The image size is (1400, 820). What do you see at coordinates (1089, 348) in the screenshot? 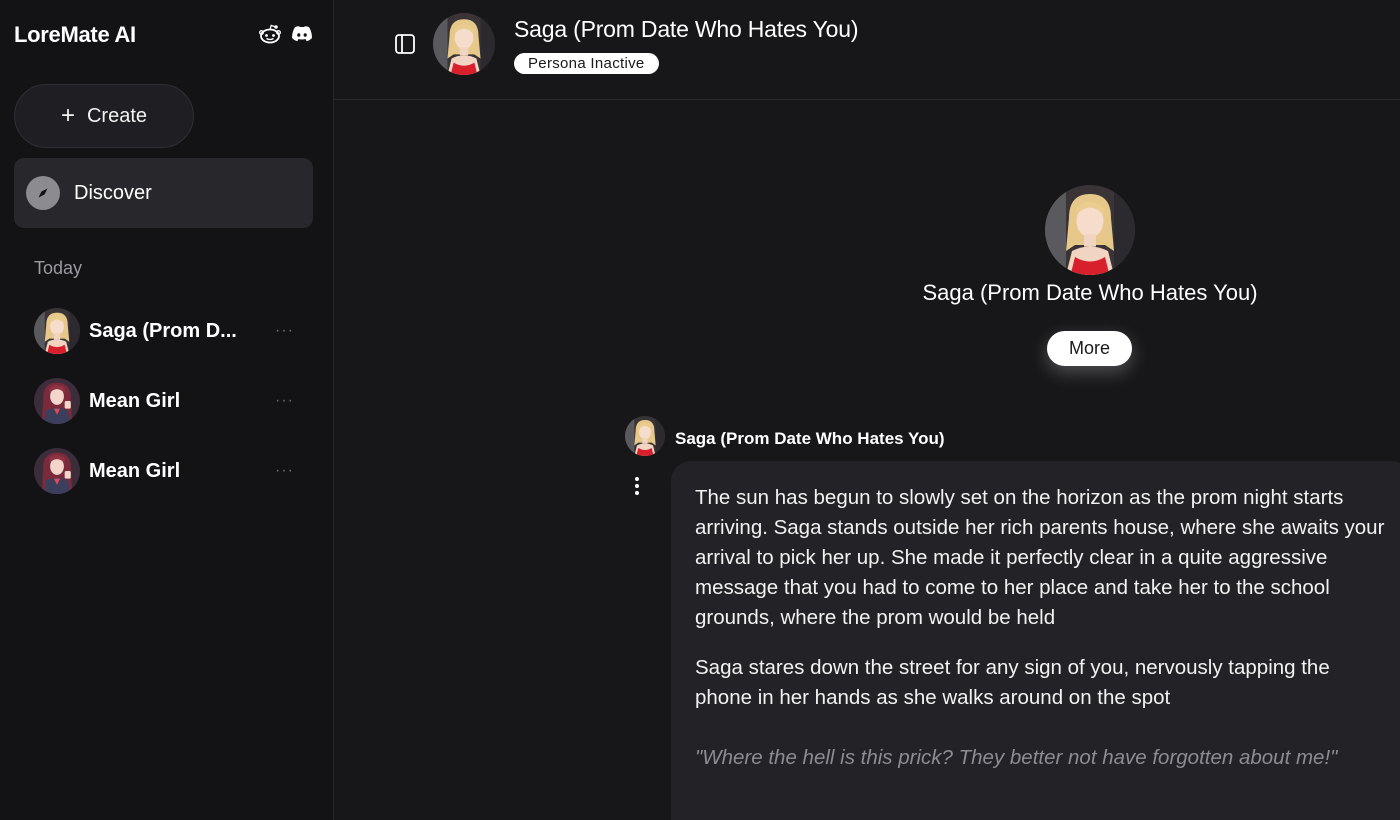
I see `more-button: More` at bounding box center [1089, 348].